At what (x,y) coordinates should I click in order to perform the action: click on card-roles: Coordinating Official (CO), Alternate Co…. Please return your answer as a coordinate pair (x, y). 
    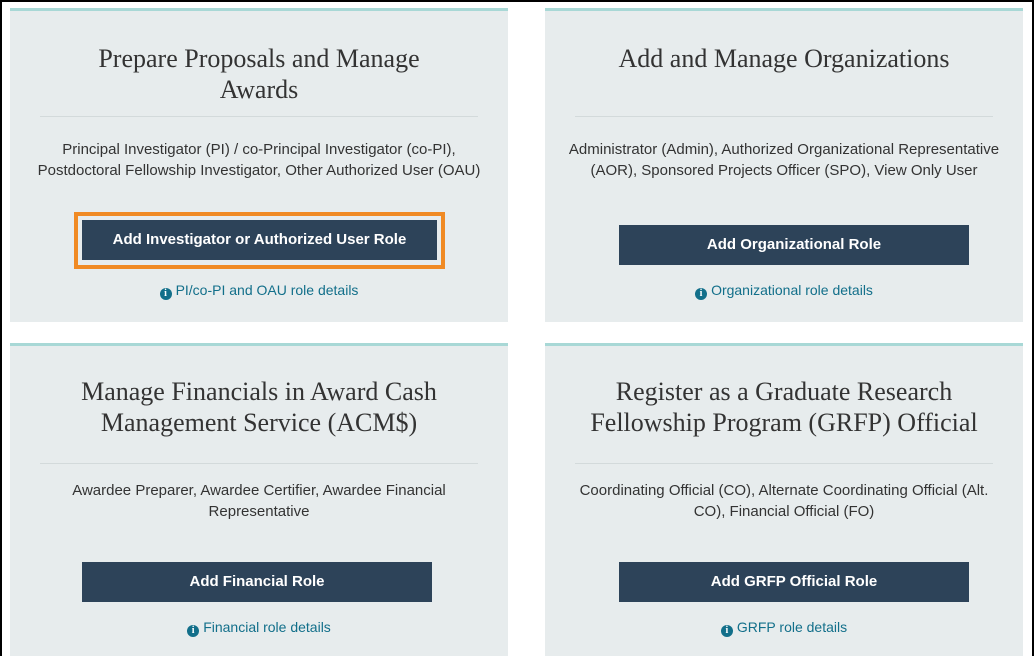
    Looking at the image, I should click on (784, 501).